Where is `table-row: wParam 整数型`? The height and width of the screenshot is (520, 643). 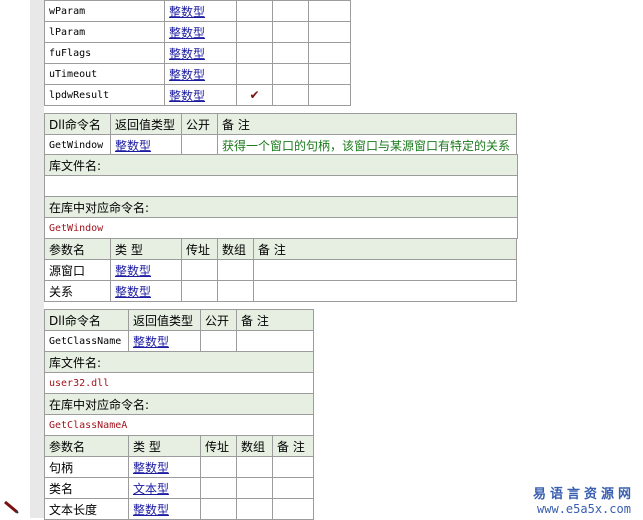 table-row: wParam 整数型 is located at coordinates (197, 11).